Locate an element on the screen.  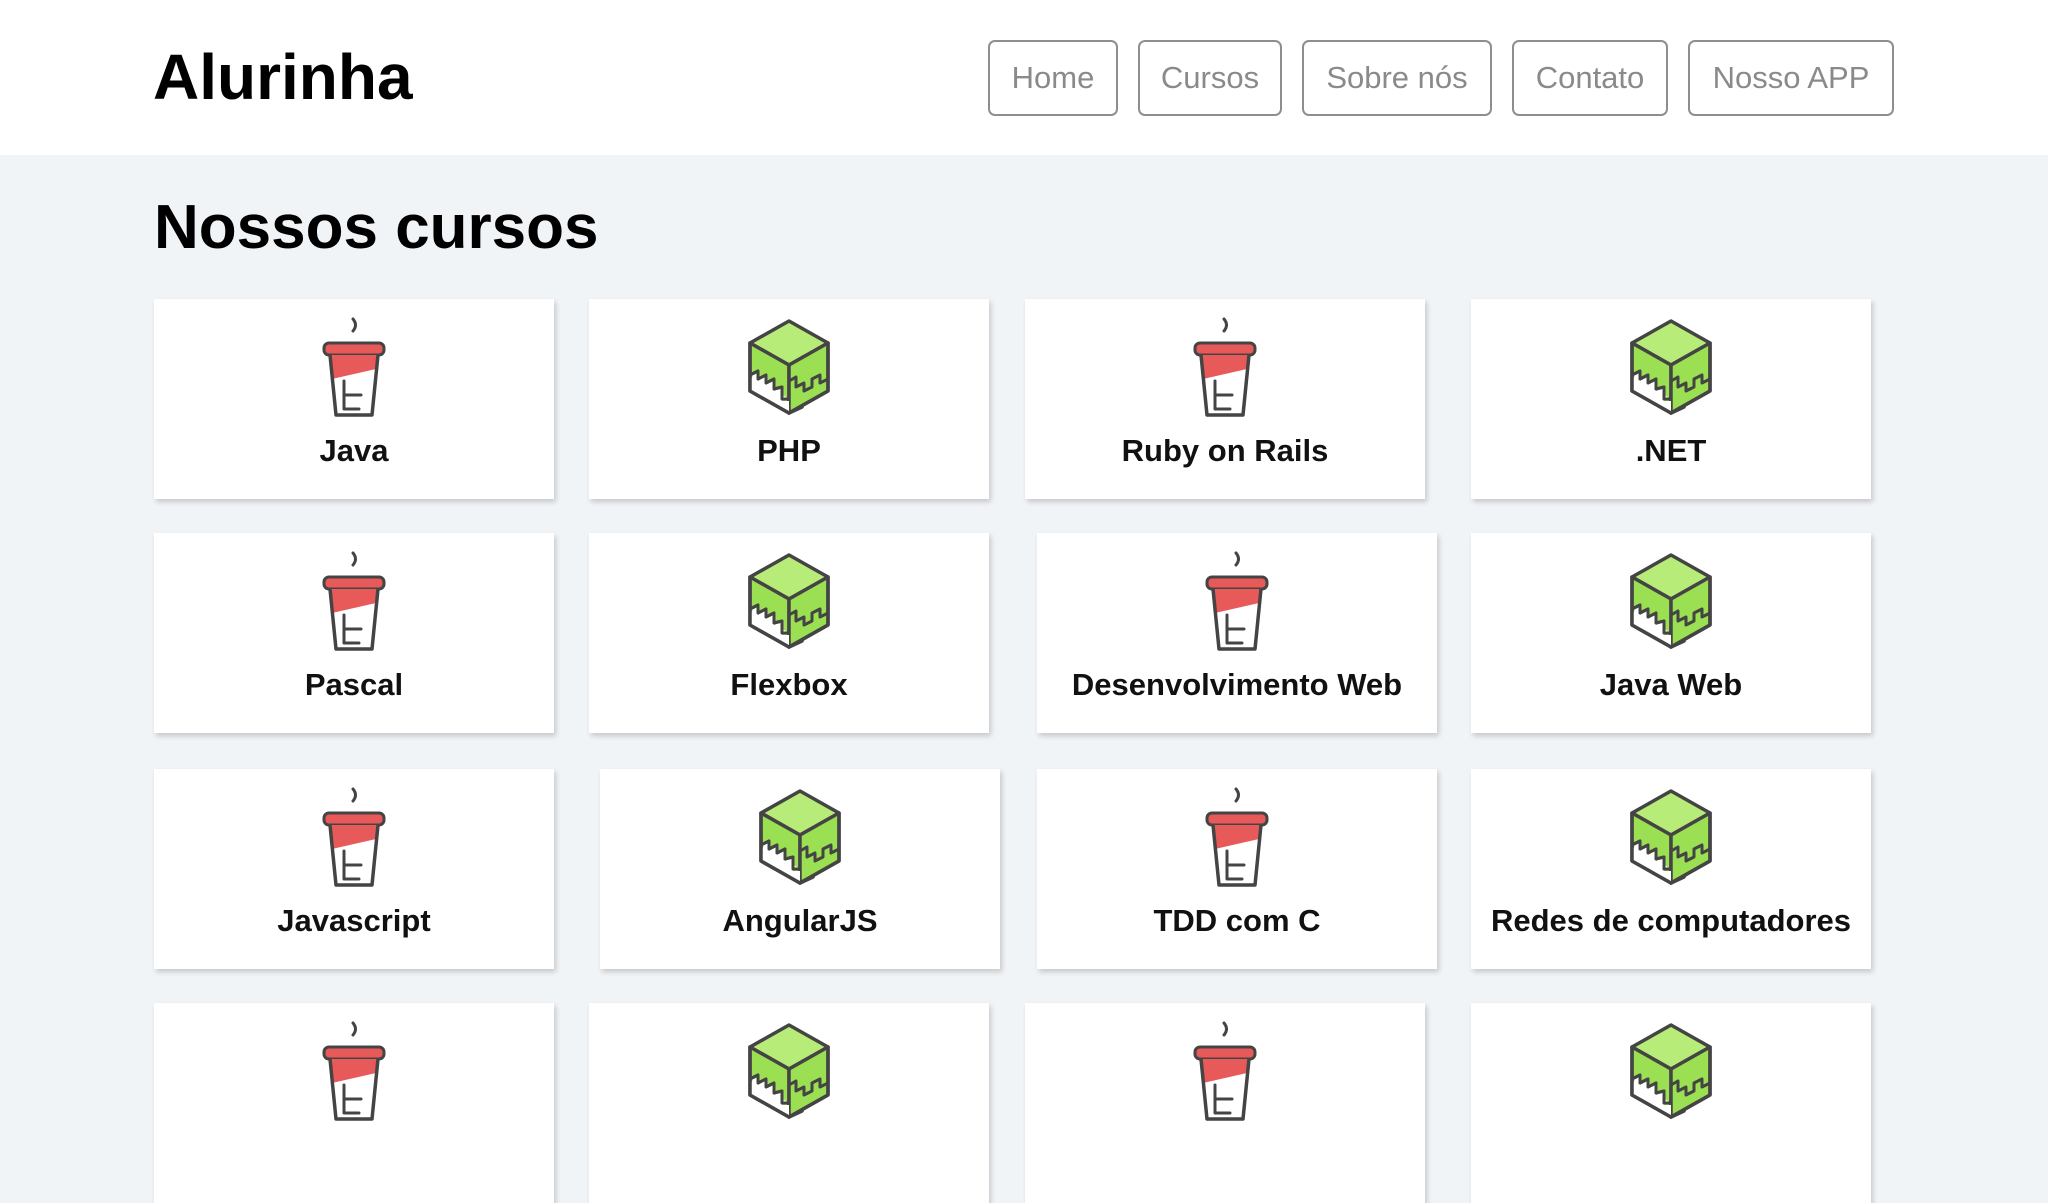
course-label: Redes de computadores is located at coordinates (1671, 920).